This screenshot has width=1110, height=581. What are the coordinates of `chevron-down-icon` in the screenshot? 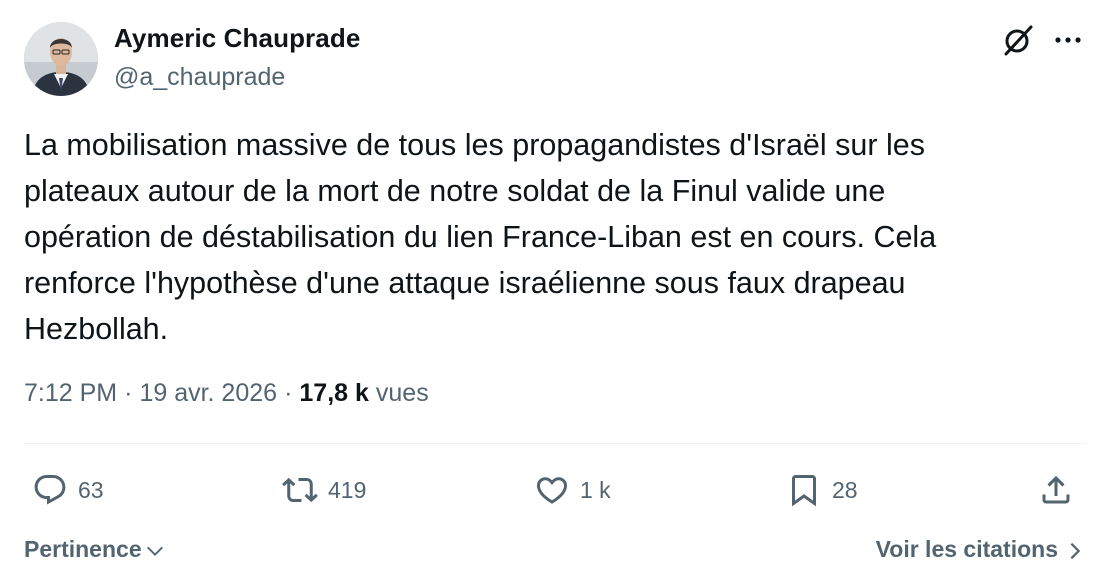 It's located at (154, 551).